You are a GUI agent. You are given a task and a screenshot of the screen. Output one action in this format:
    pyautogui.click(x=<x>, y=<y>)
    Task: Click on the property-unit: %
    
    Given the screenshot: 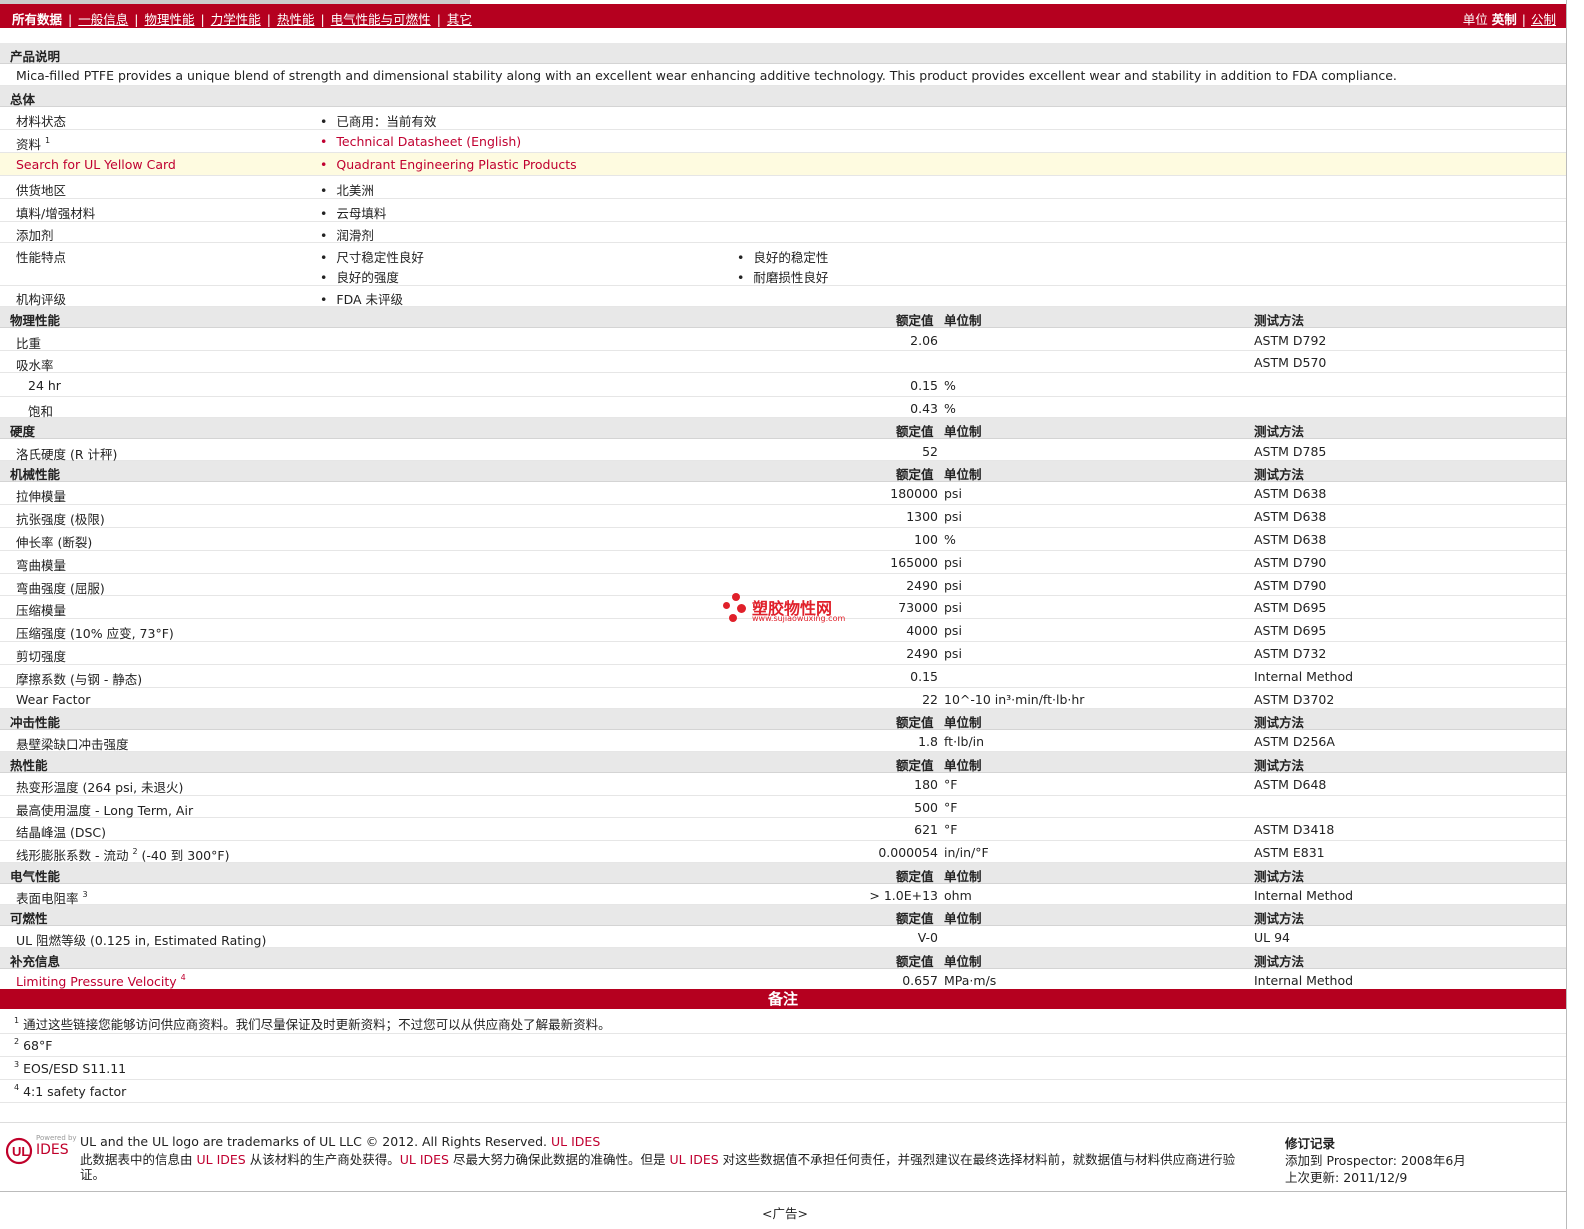 What is the action you would take?
    pyautogui.click(x=950, y=539)
    